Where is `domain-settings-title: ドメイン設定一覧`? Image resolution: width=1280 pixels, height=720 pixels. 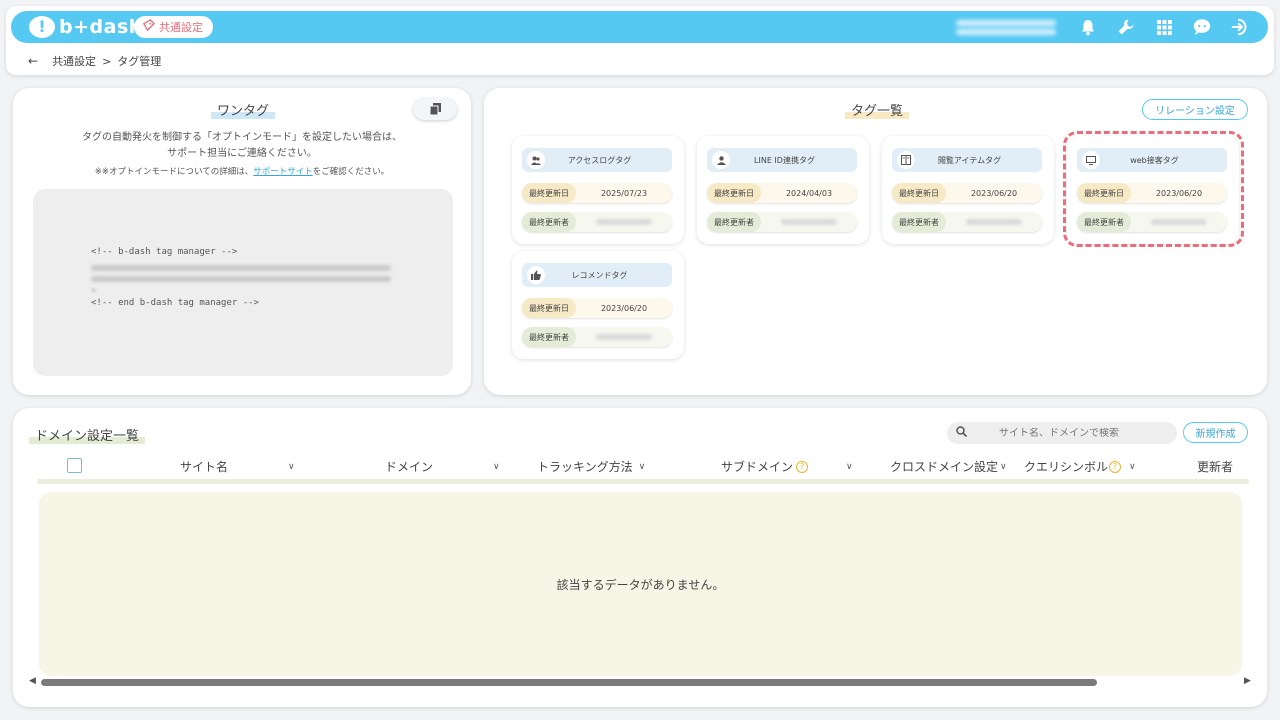 domain-settings-title: ドメイン設定一覧 is located at coordinates (87, 434).